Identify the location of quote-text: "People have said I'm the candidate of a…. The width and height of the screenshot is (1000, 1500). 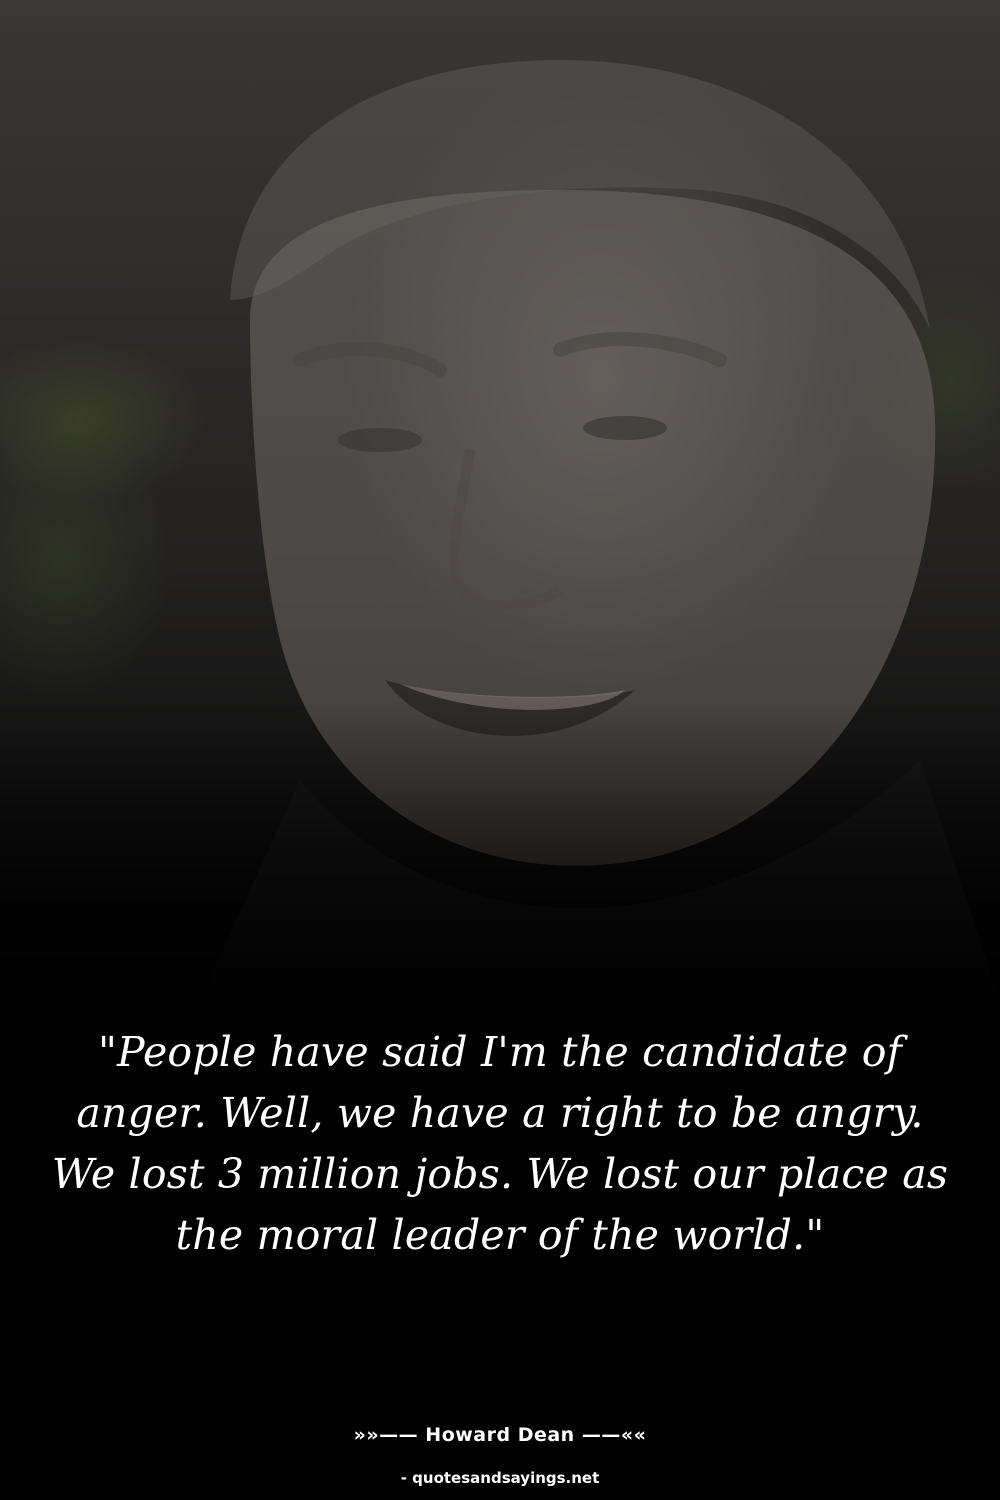
(500, 1143).